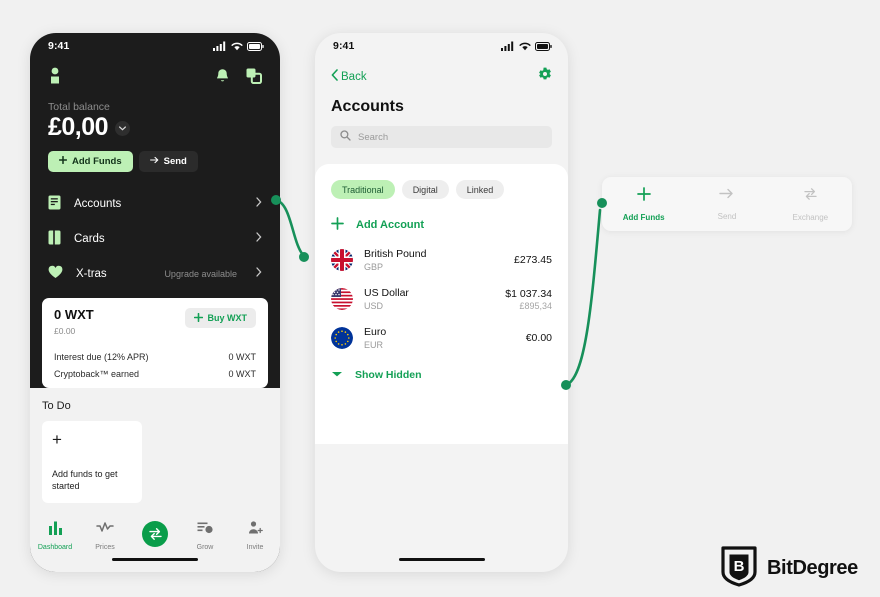 This screenshot has height=597, width=880. Describe the element at coordinates (441, 225) in the screenshot. I see `add-account-button: Add Account` at that location.